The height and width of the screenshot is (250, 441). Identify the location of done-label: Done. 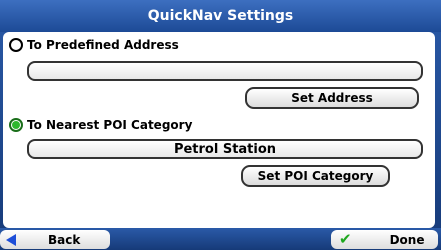
(407, 239).